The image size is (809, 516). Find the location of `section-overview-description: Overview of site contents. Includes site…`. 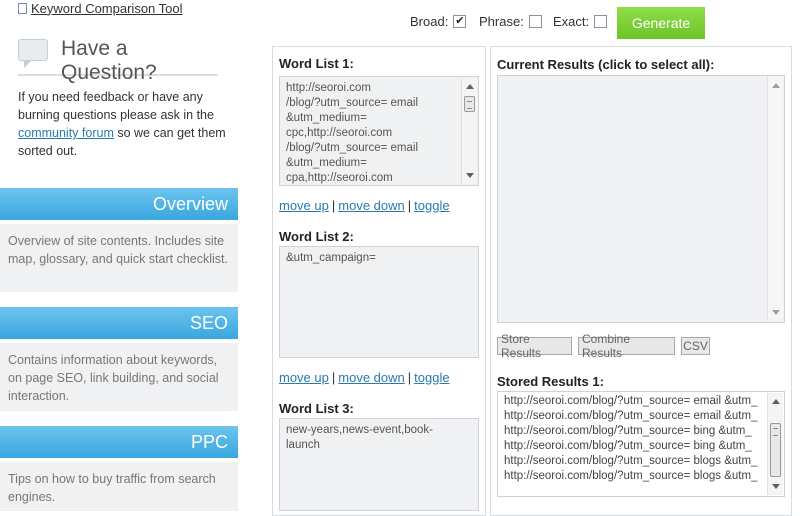

section-overview-description: Overview of site contents. Includes site… is located at coordinates (119, 258).